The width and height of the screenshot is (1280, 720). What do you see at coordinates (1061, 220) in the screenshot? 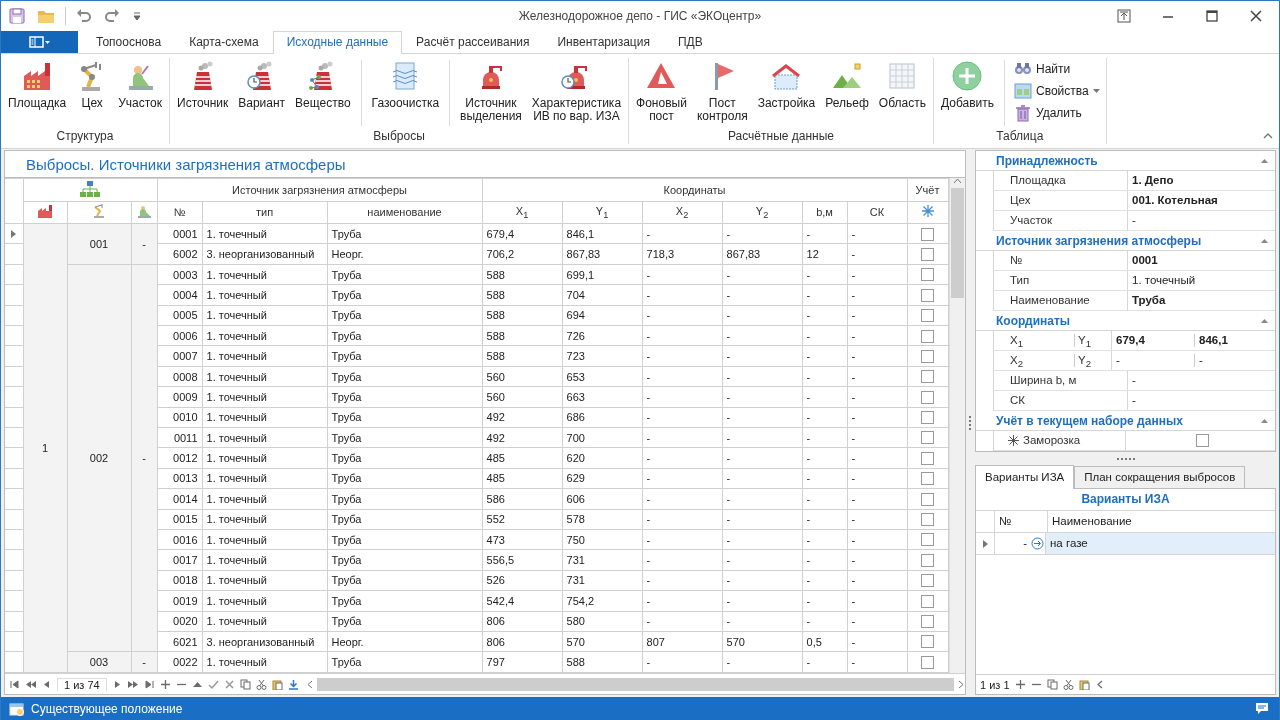
I see `property-label: Участок` at bounding box center [1061, 220].